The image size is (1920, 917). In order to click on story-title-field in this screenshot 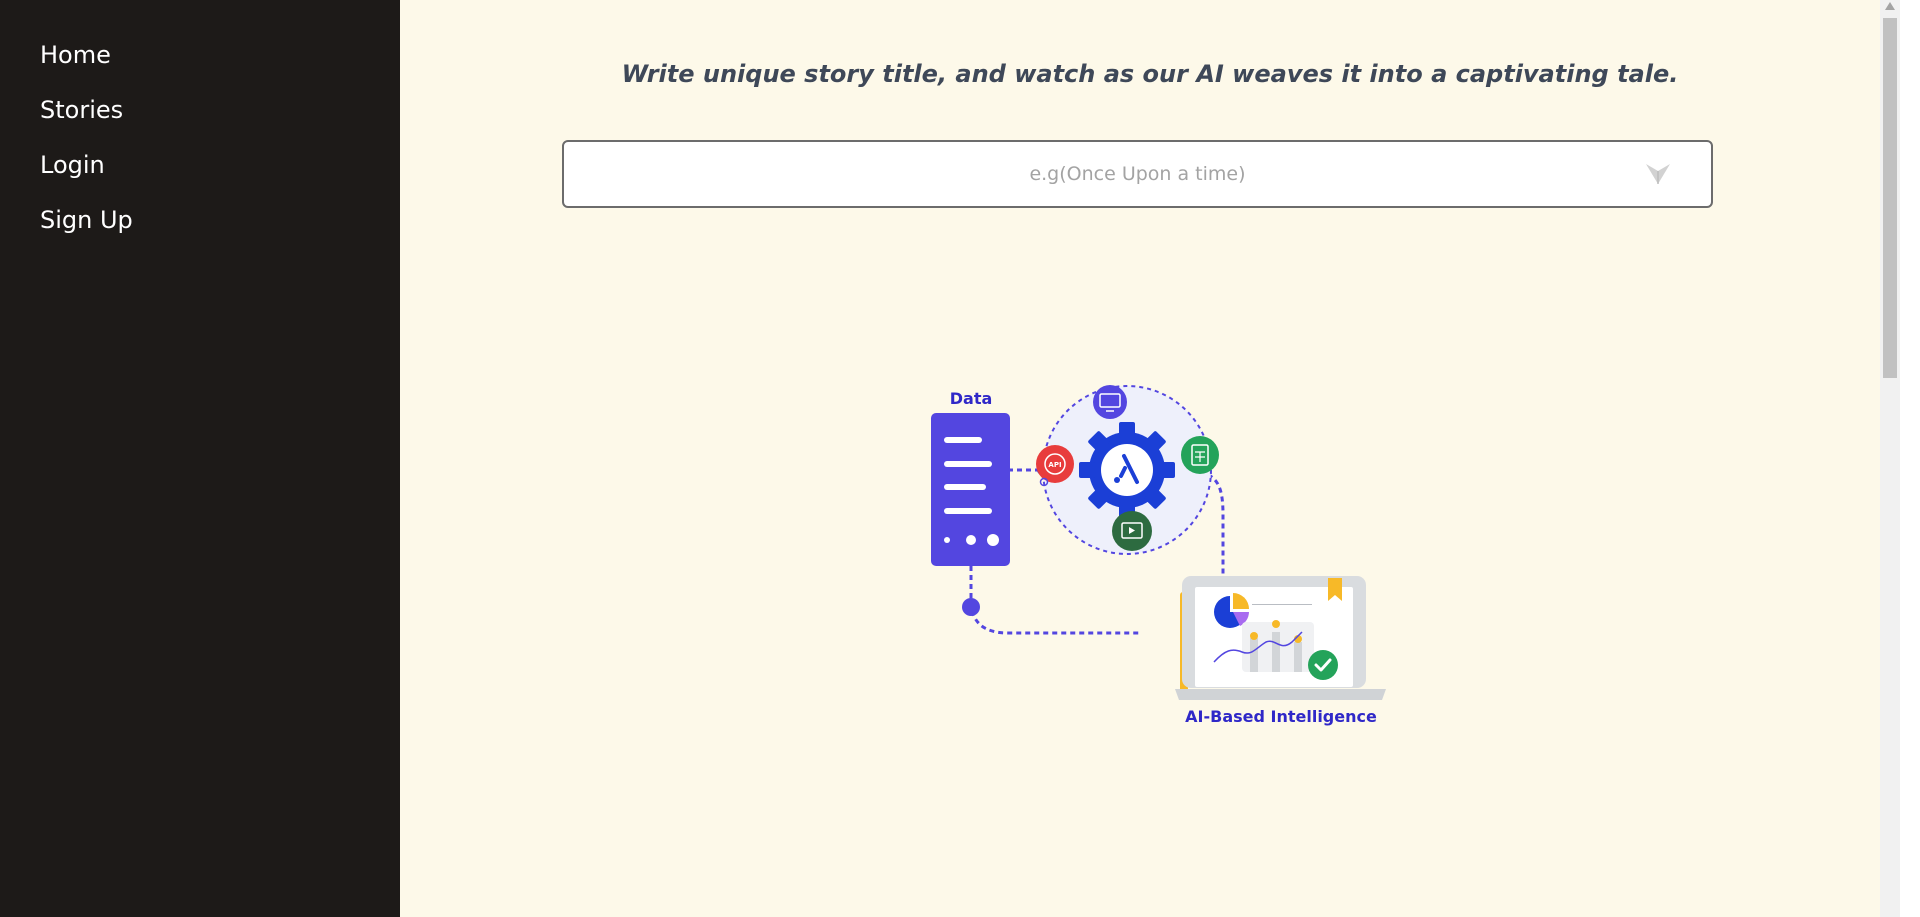, I will do `click(1137, 174)`.